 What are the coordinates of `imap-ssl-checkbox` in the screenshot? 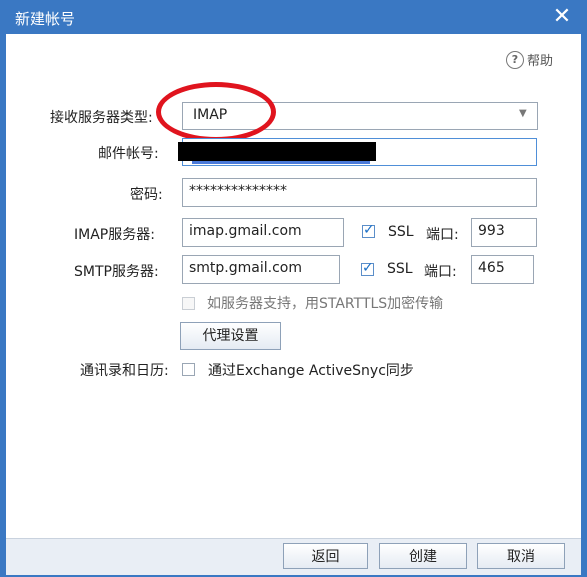 It's located at (368, 230).